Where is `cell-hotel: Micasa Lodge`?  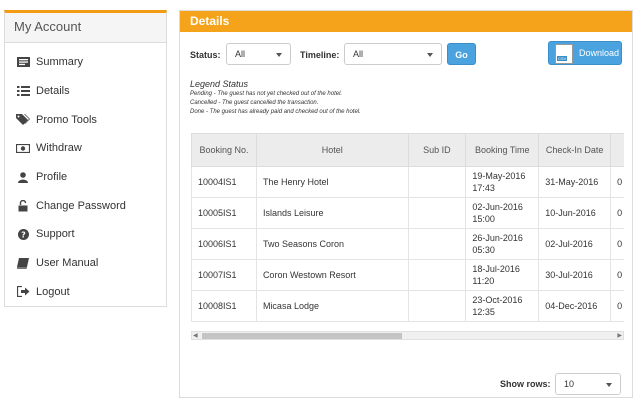
cell-hotel: Micasa Lodge is located at coordinates (332, 306).